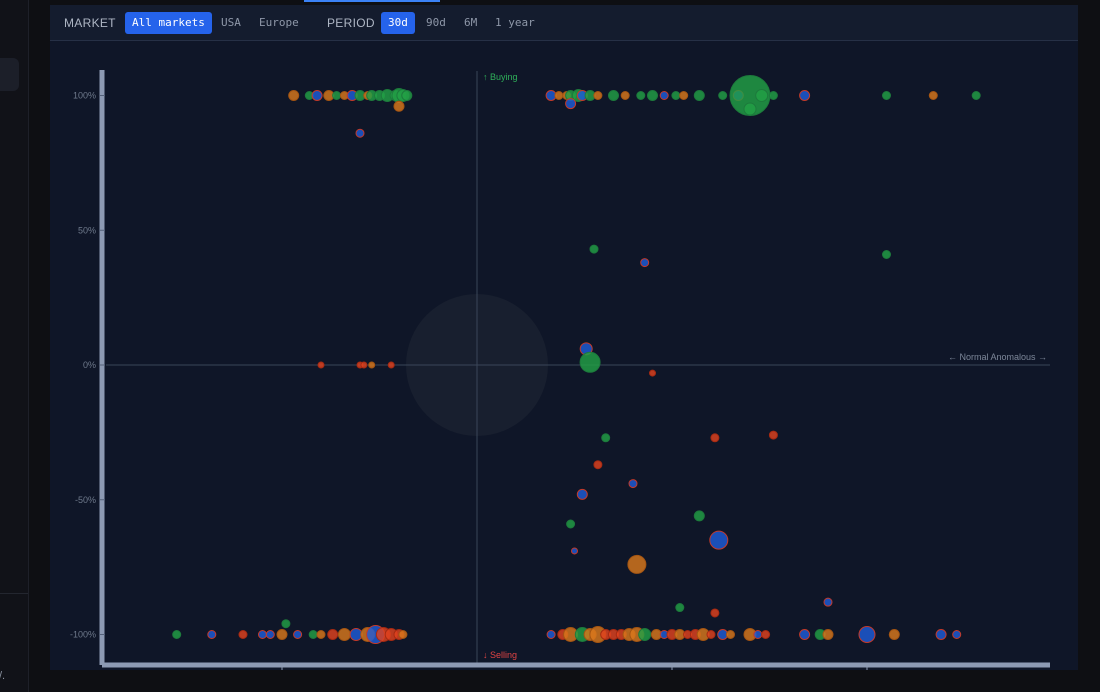 The height and width of the screenshot is (692, 1100). What do you see at coordinates (231, 23) in the screenshot?
I see `market-option-usa: USA` at bounding box center [231, 23].